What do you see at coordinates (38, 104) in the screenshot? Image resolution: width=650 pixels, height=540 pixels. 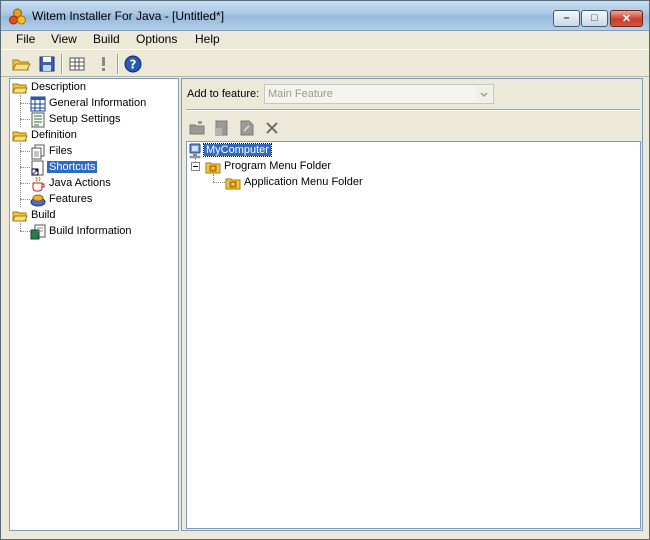 I see `grid-form-icon` at bounding box center [38, 104].